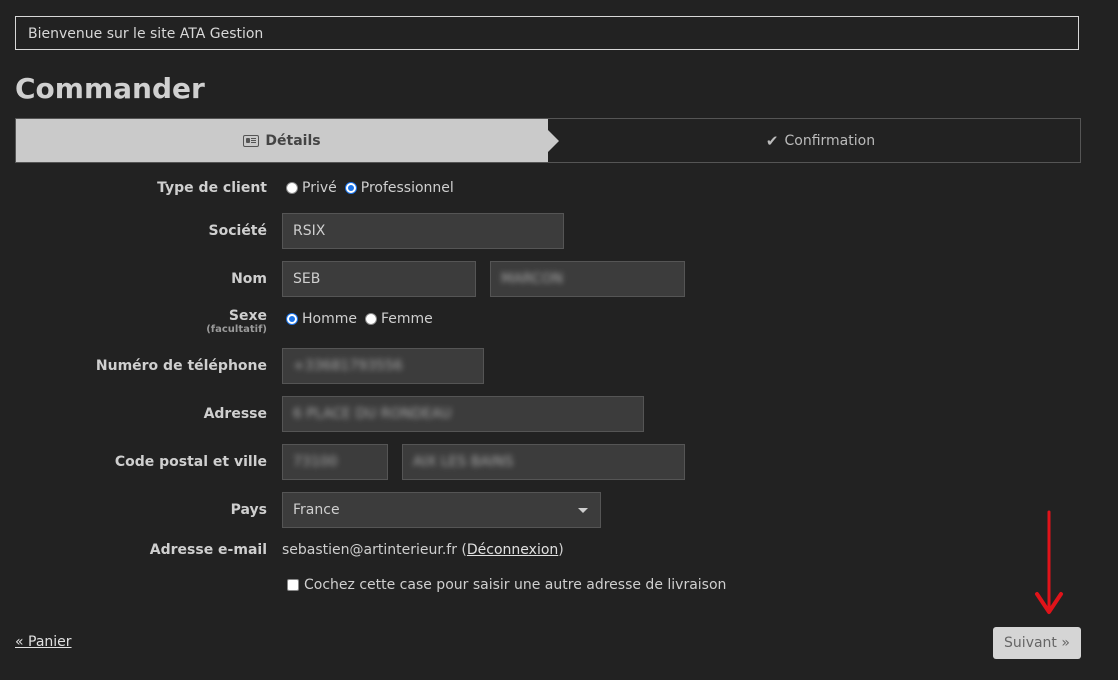 This screenshot has height=680, width=1118. What do you see at coordinates (830, 140) in the screenshot?
I see `step-confirmation-label: Confirmation` at bounding box center [830, 140].